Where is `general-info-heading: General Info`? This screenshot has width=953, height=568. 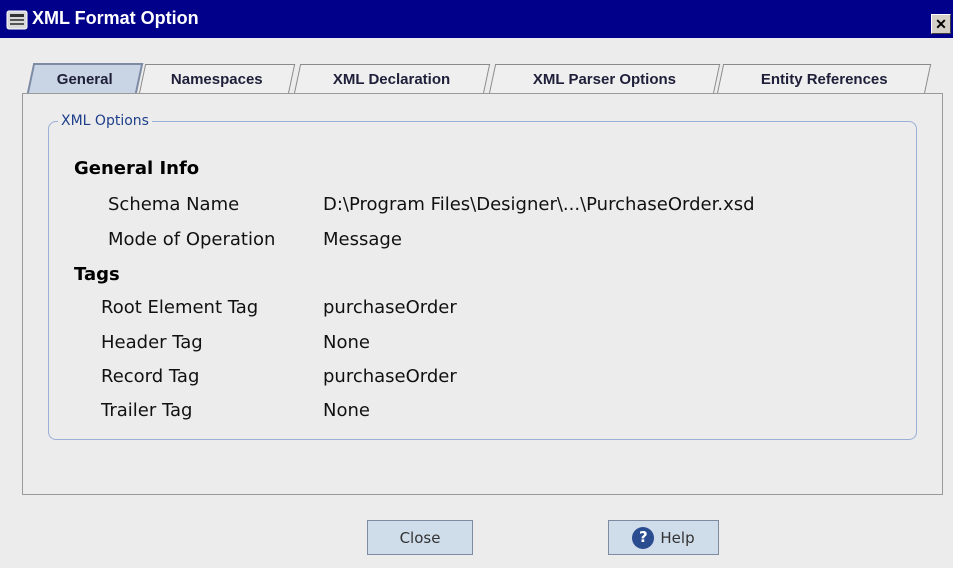
general-info-heading: General Info is located at coordinates (137, 168).